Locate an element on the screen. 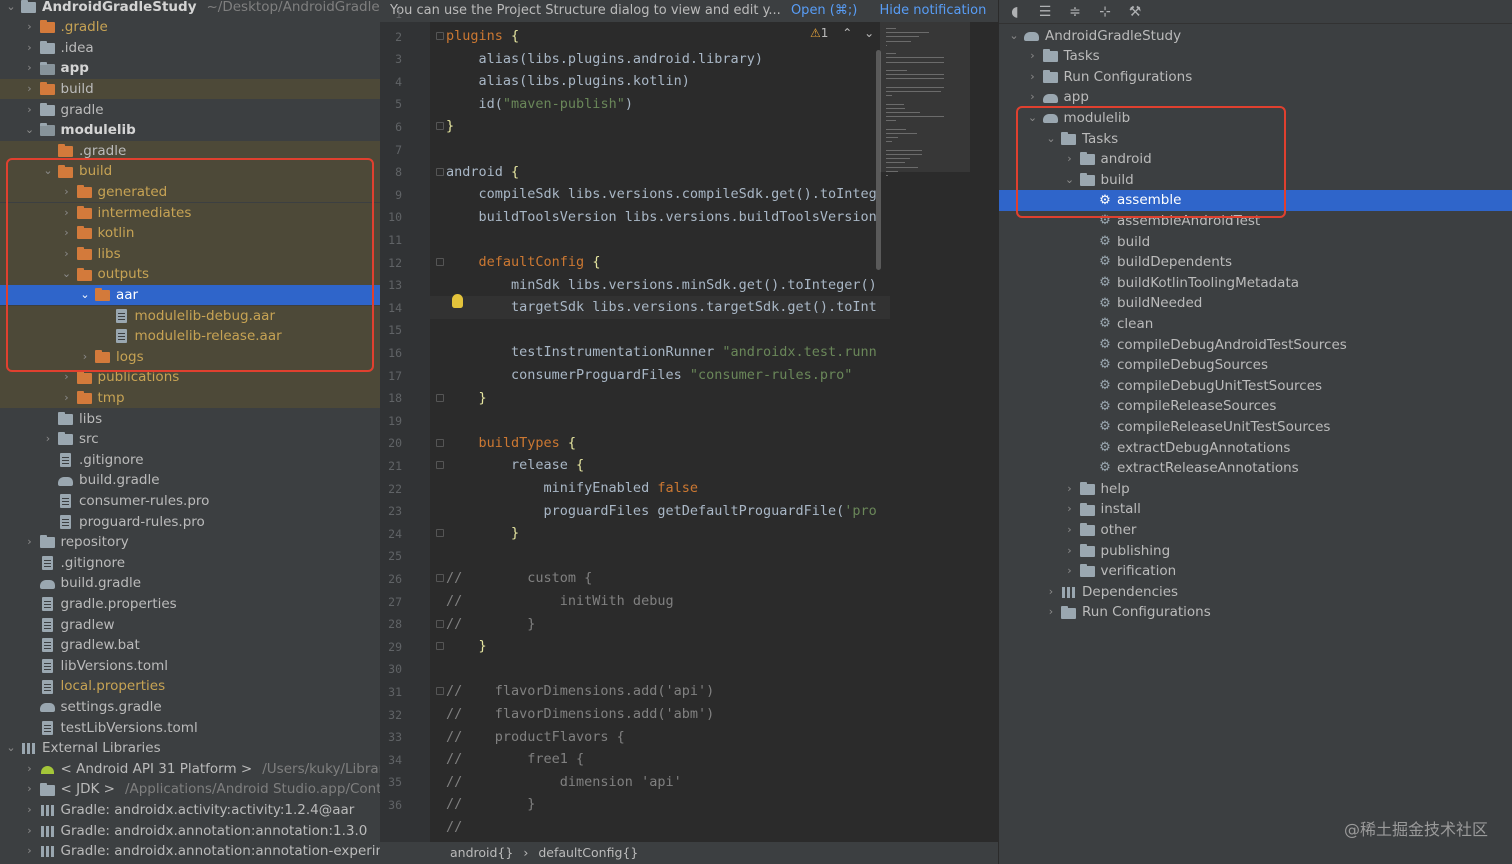 Image resolution: width=1512 pixels, height=864 pixels. project-tree-row: › repository is located at coordinates (190, 542).